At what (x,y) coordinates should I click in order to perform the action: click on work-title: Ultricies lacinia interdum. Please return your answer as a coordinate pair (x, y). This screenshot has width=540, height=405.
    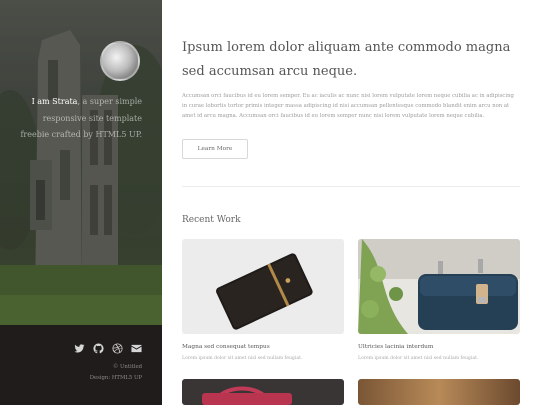
    Looking at the image, I should click on (395, 347).